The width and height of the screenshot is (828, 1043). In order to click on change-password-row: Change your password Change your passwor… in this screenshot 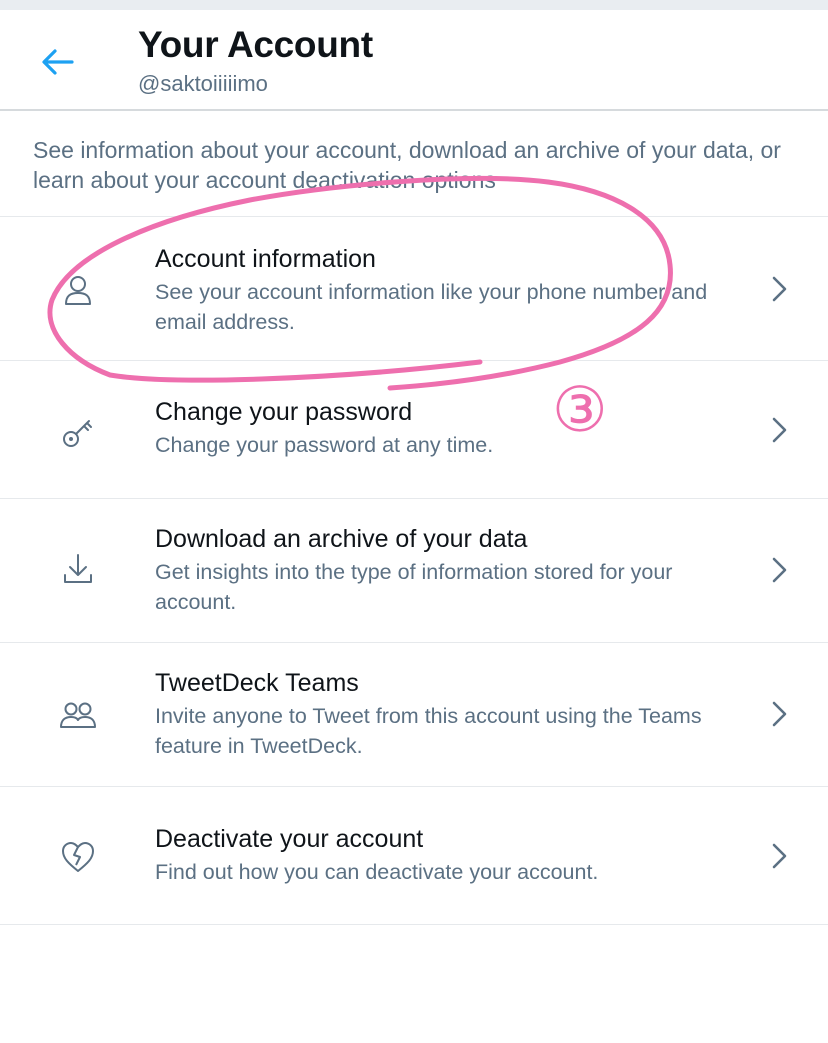, I will do `click(414, 429)`.